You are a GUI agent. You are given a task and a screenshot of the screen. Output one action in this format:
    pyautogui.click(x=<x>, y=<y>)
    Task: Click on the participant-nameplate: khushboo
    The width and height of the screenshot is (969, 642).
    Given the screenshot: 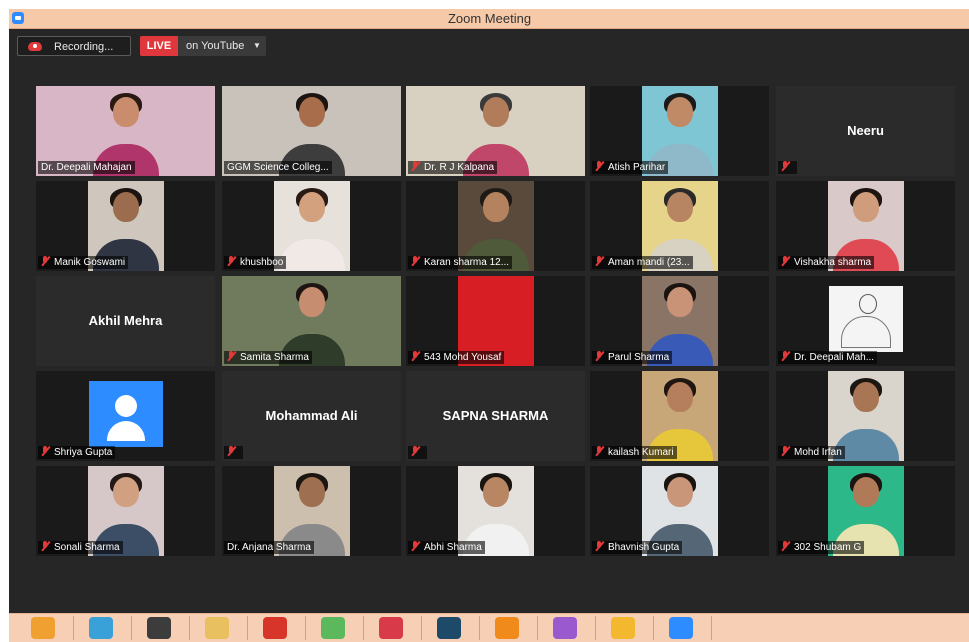 What is the action you would take?
    pyautogui.click(x=255, y=262)
    